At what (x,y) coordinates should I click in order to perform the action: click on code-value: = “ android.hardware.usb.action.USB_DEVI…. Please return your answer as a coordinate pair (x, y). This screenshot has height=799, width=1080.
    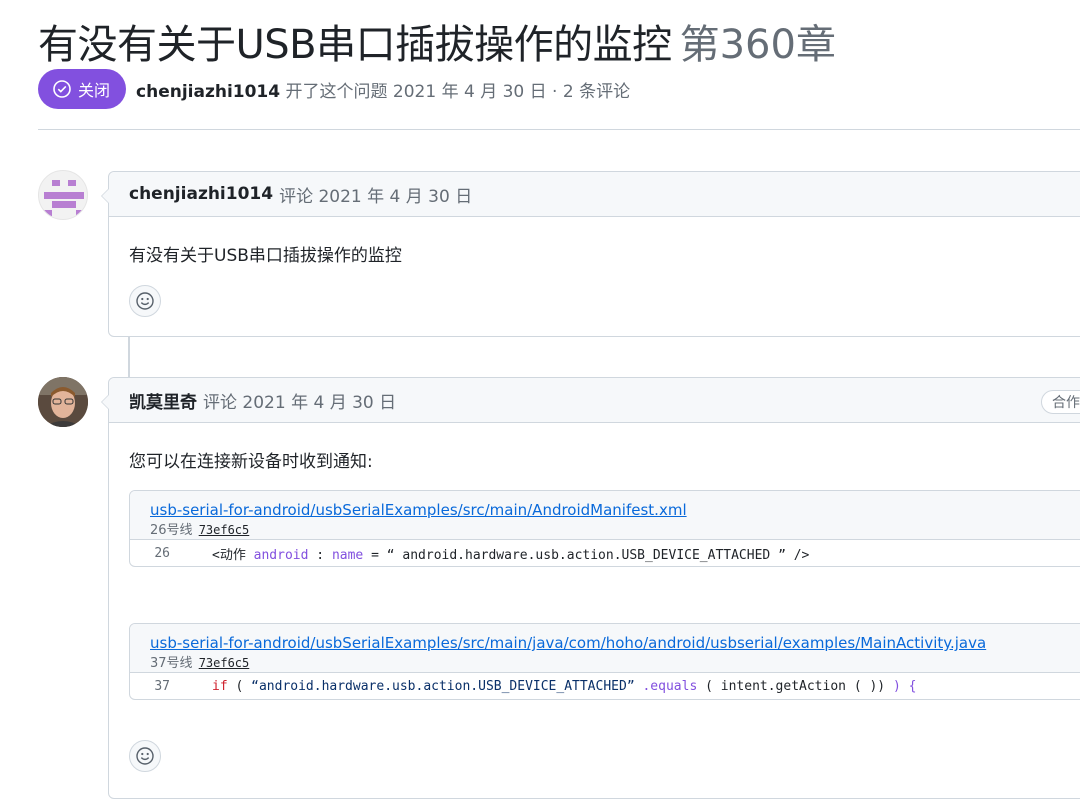
    Looking at the image, I should click on (586, 555).